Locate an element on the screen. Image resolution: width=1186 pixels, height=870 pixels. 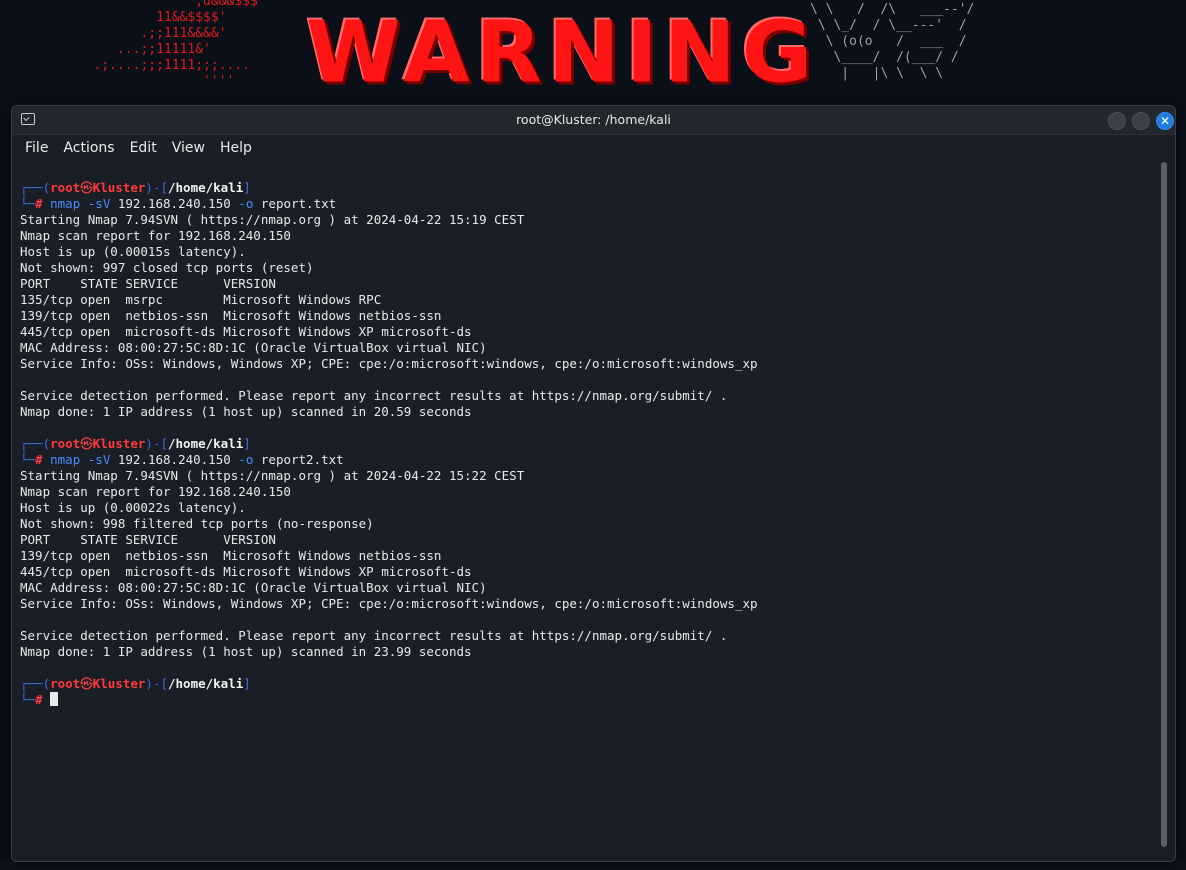
menu-view: View is located at coordinates (188, 148).